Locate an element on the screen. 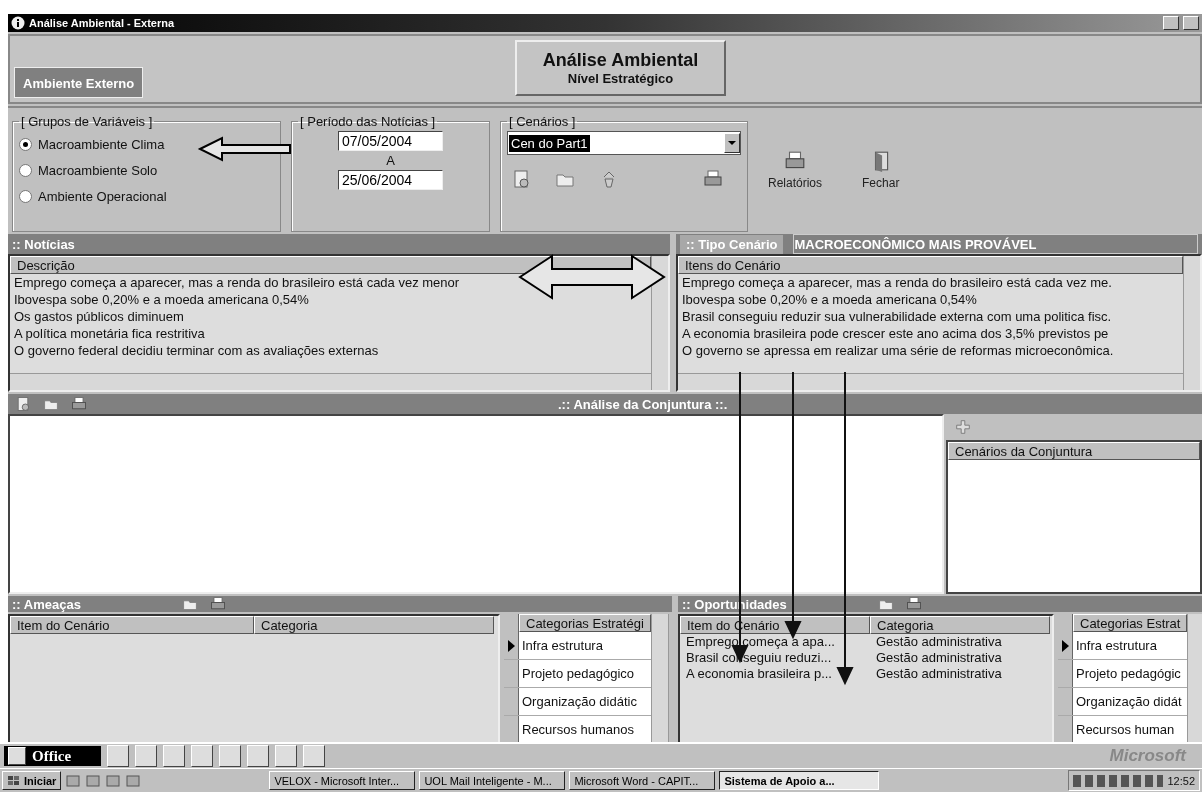  group-label: [ Período das Notícias ] is located at coordinates (368, 121).